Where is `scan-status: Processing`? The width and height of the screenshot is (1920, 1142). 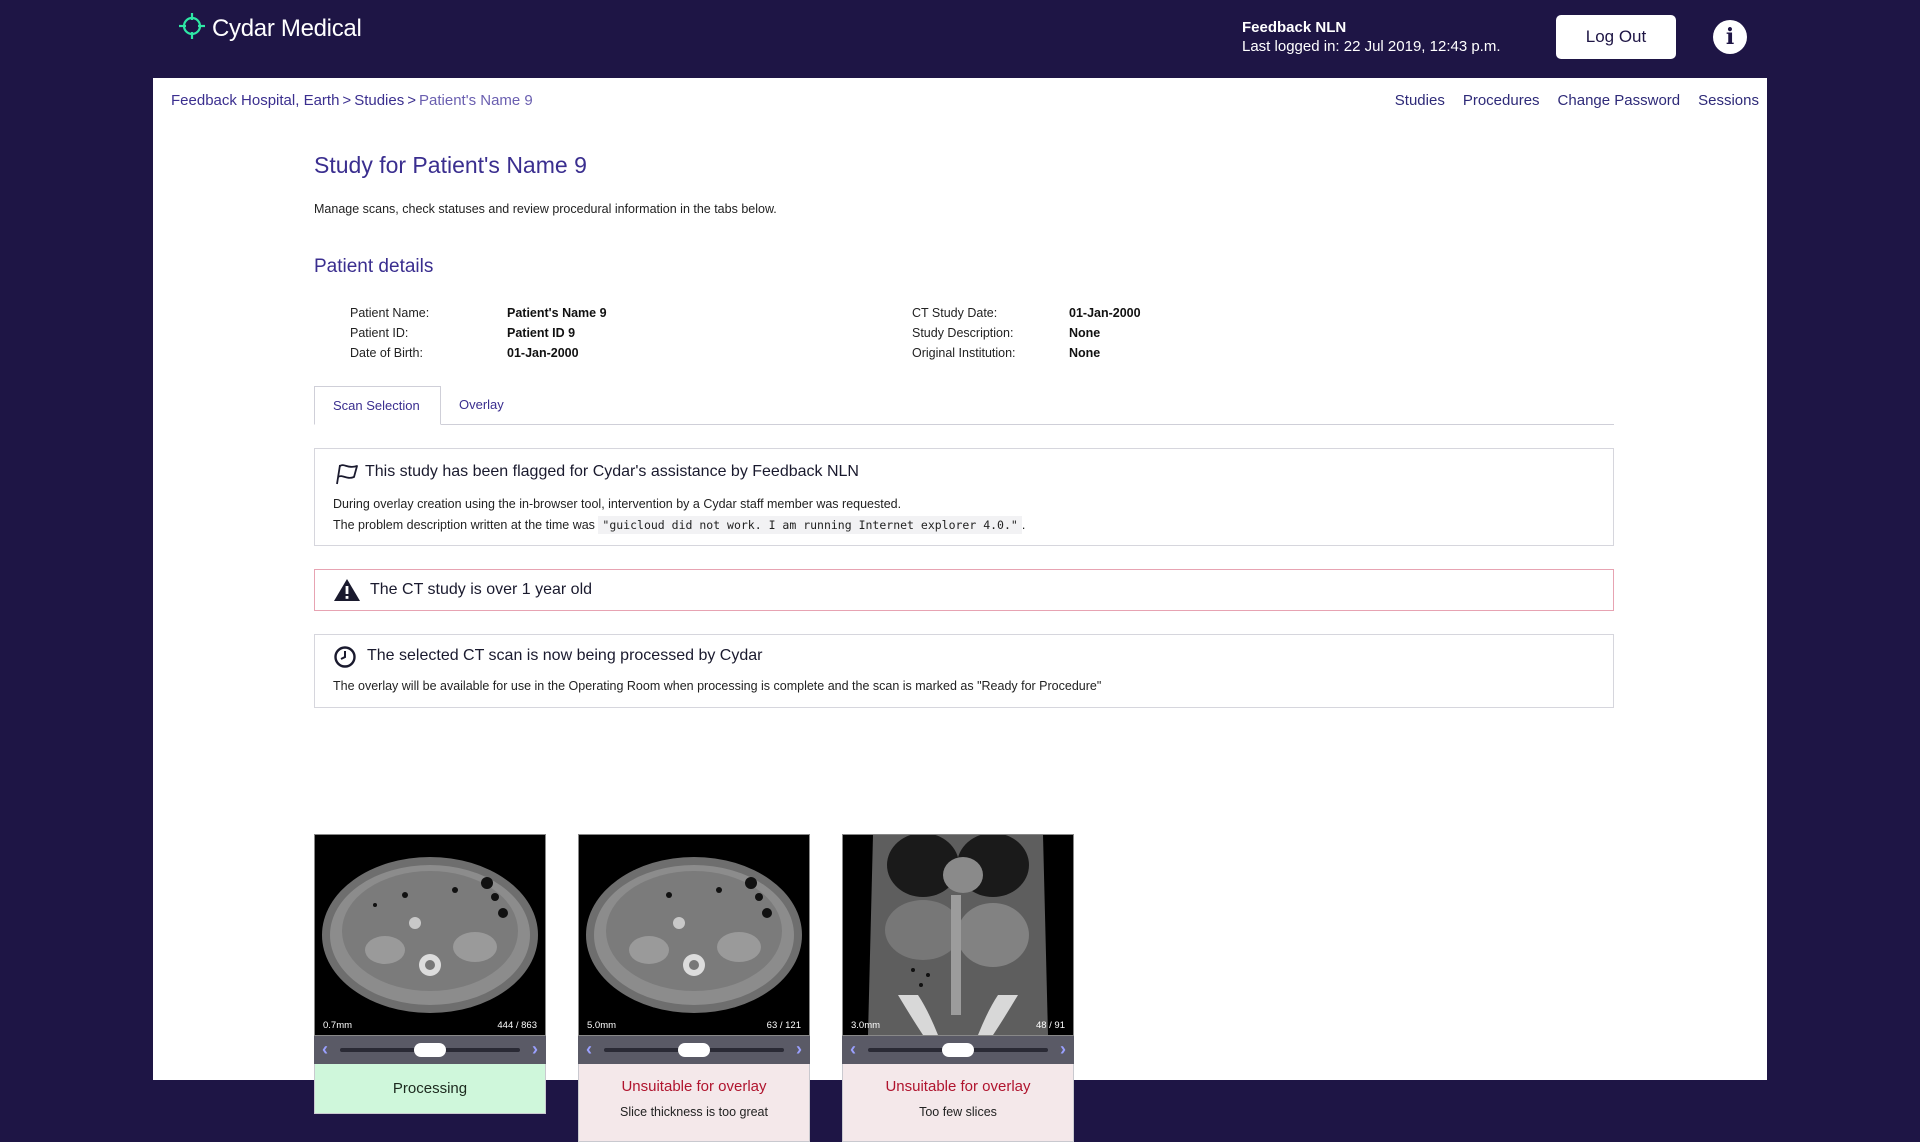
scan-status: Processing is located at coordinates (430, 1089).